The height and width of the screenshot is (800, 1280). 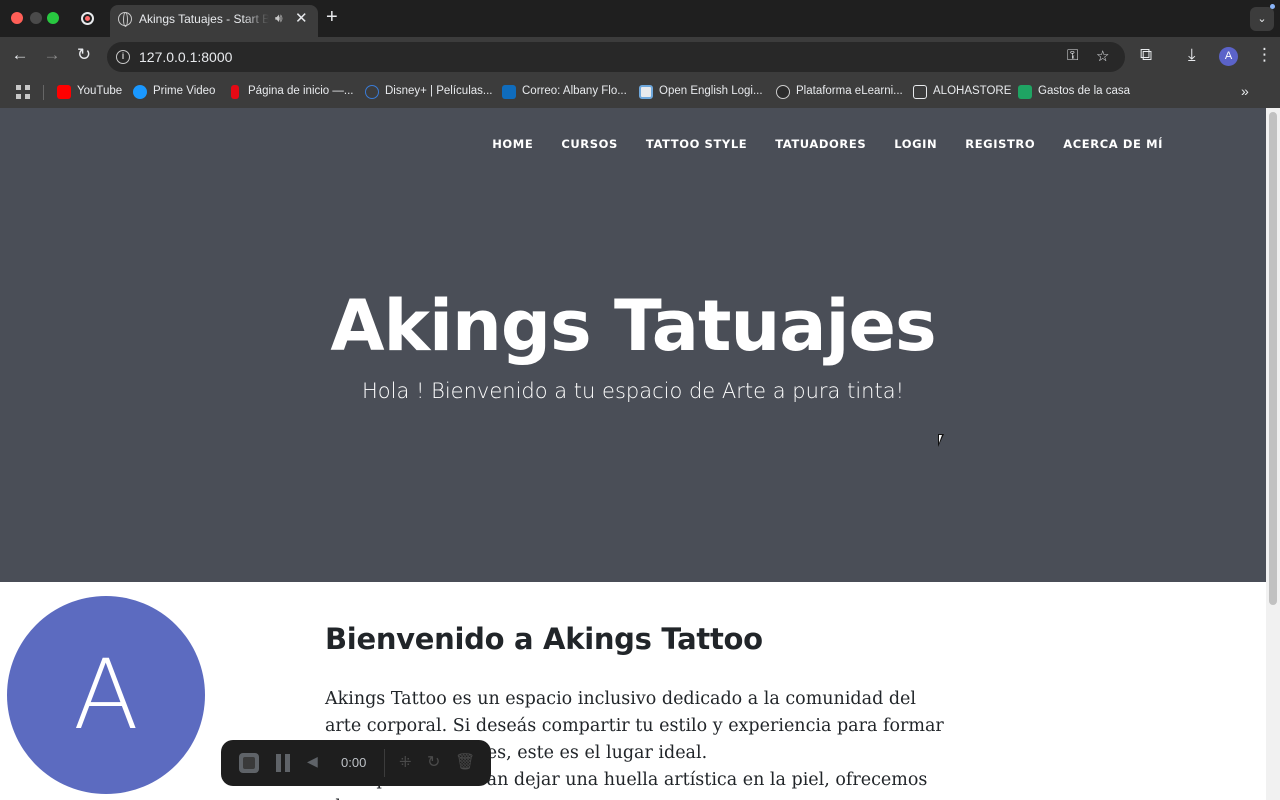 I want to click on hero-title: Akings Tatuajes, so click(x=633, y=326).